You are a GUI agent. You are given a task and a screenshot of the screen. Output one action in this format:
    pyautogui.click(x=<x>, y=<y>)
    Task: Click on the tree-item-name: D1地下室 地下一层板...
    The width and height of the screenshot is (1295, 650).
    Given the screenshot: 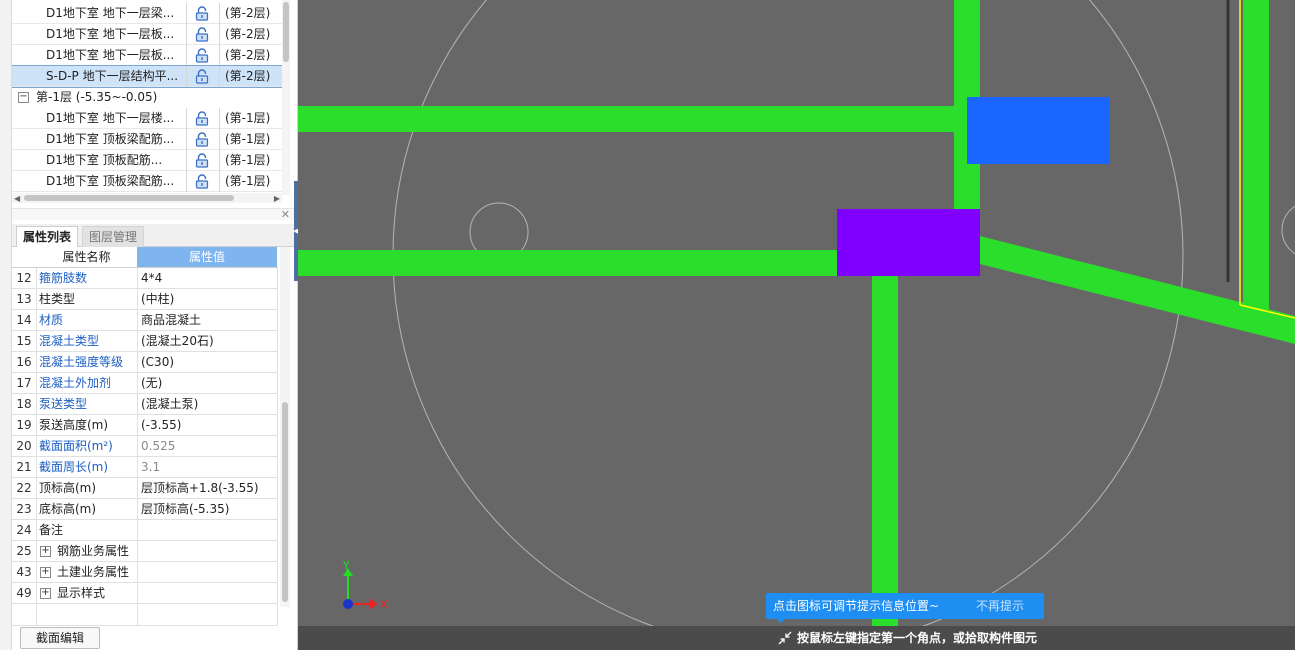 What is the action you would take?
    pyautogui.click(x=110, y=34)
    